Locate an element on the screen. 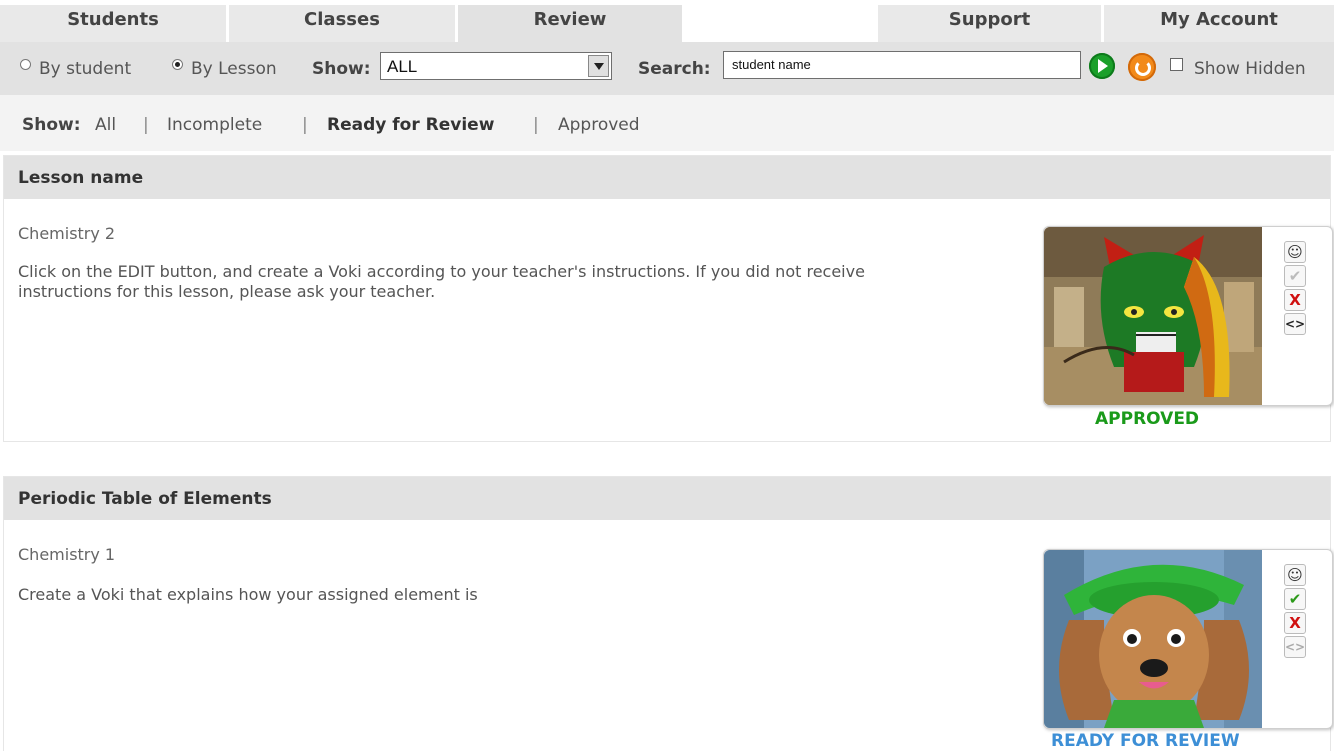  filter-approved: Approved is located at coordinates (599, 125).